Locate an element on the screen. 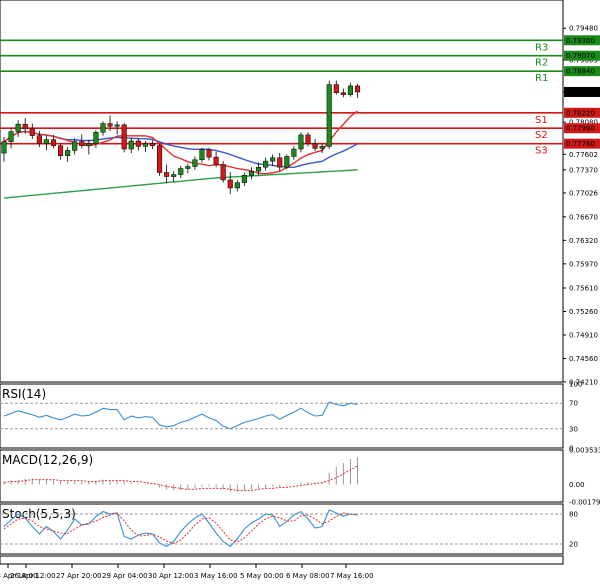 The image size is (600, 584). time-tick-label: 6 May 08:00 is located at coordinates (308, 576).